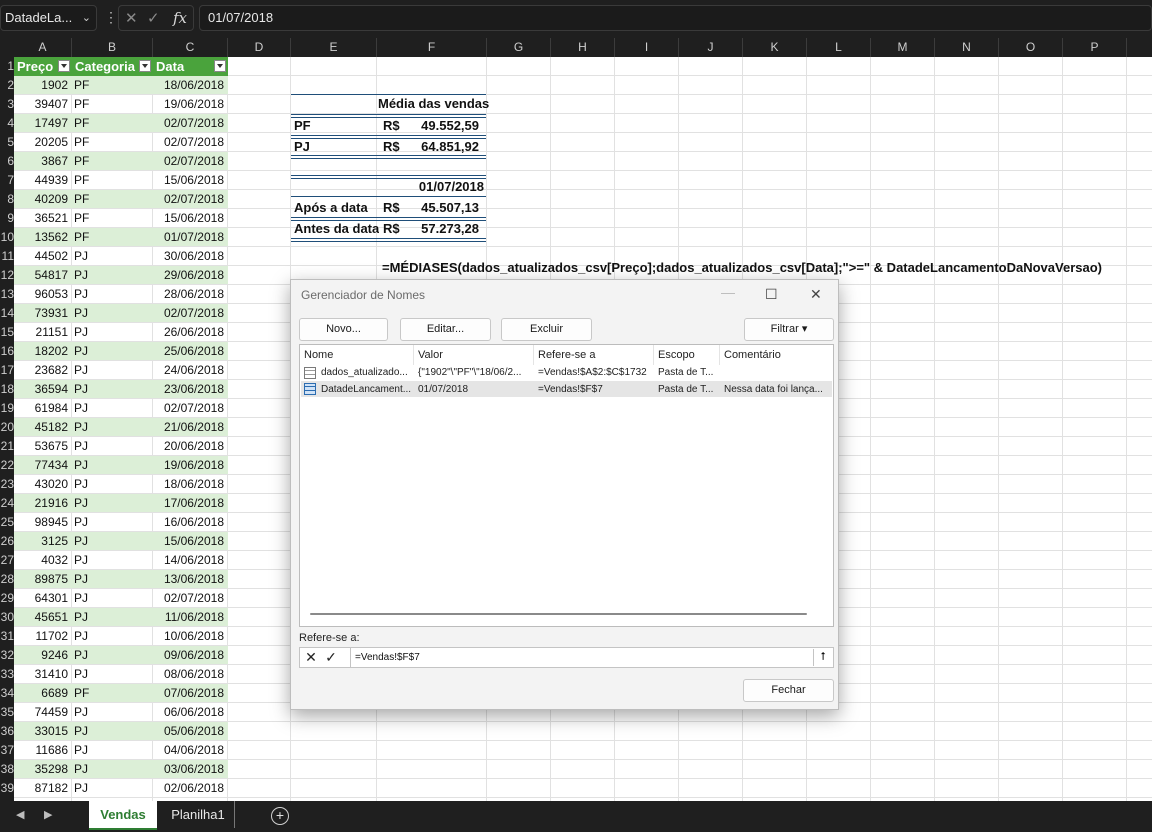  Describe the element at coordinates (7, 769) in the screenshot. I see `row-header: 38` at that location.